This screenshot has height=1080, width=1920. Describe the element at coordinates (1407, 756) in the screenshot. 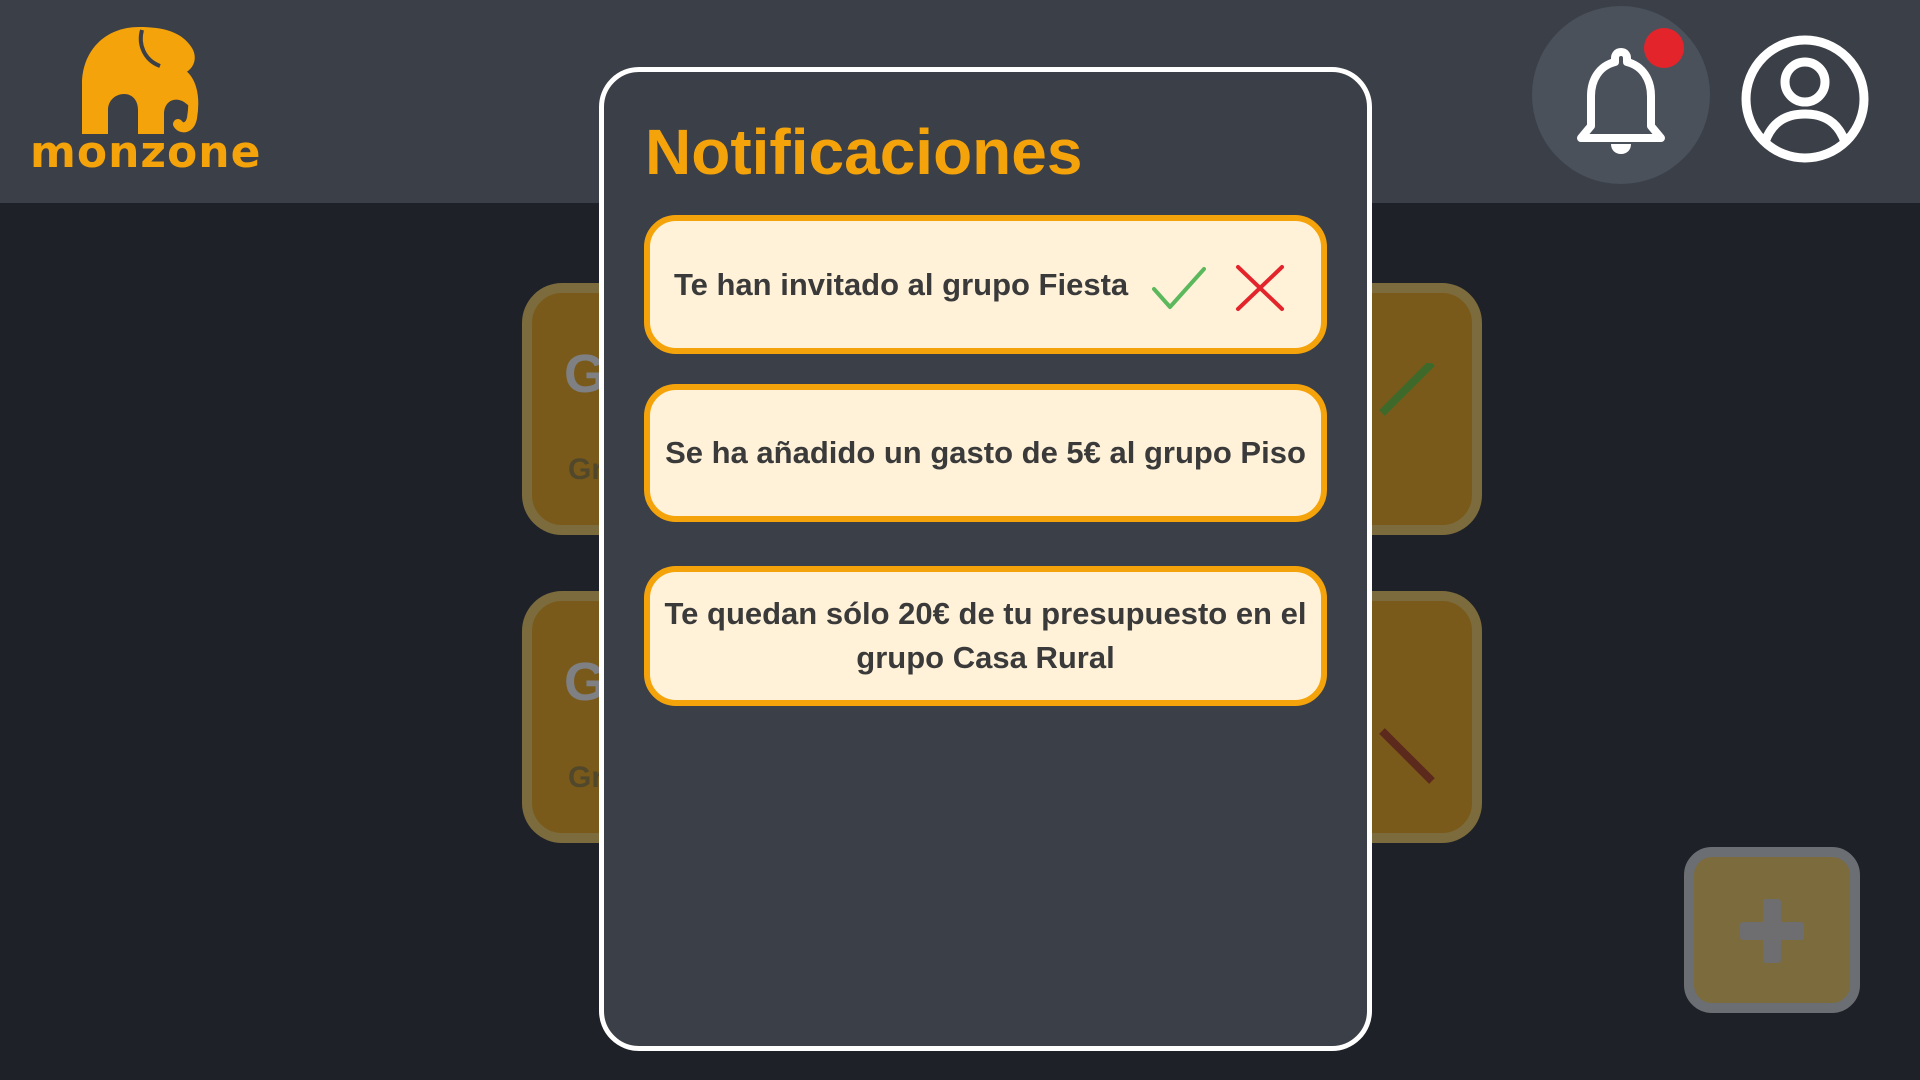

I see `cross-icon` at that location.